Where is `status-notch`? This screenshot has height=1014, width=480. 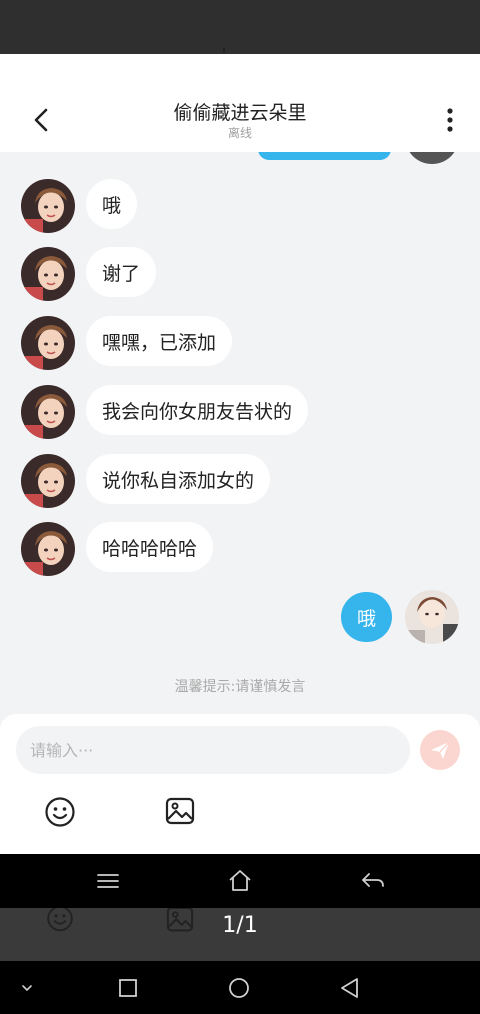 status-notch is located at coordinates (224, 50).